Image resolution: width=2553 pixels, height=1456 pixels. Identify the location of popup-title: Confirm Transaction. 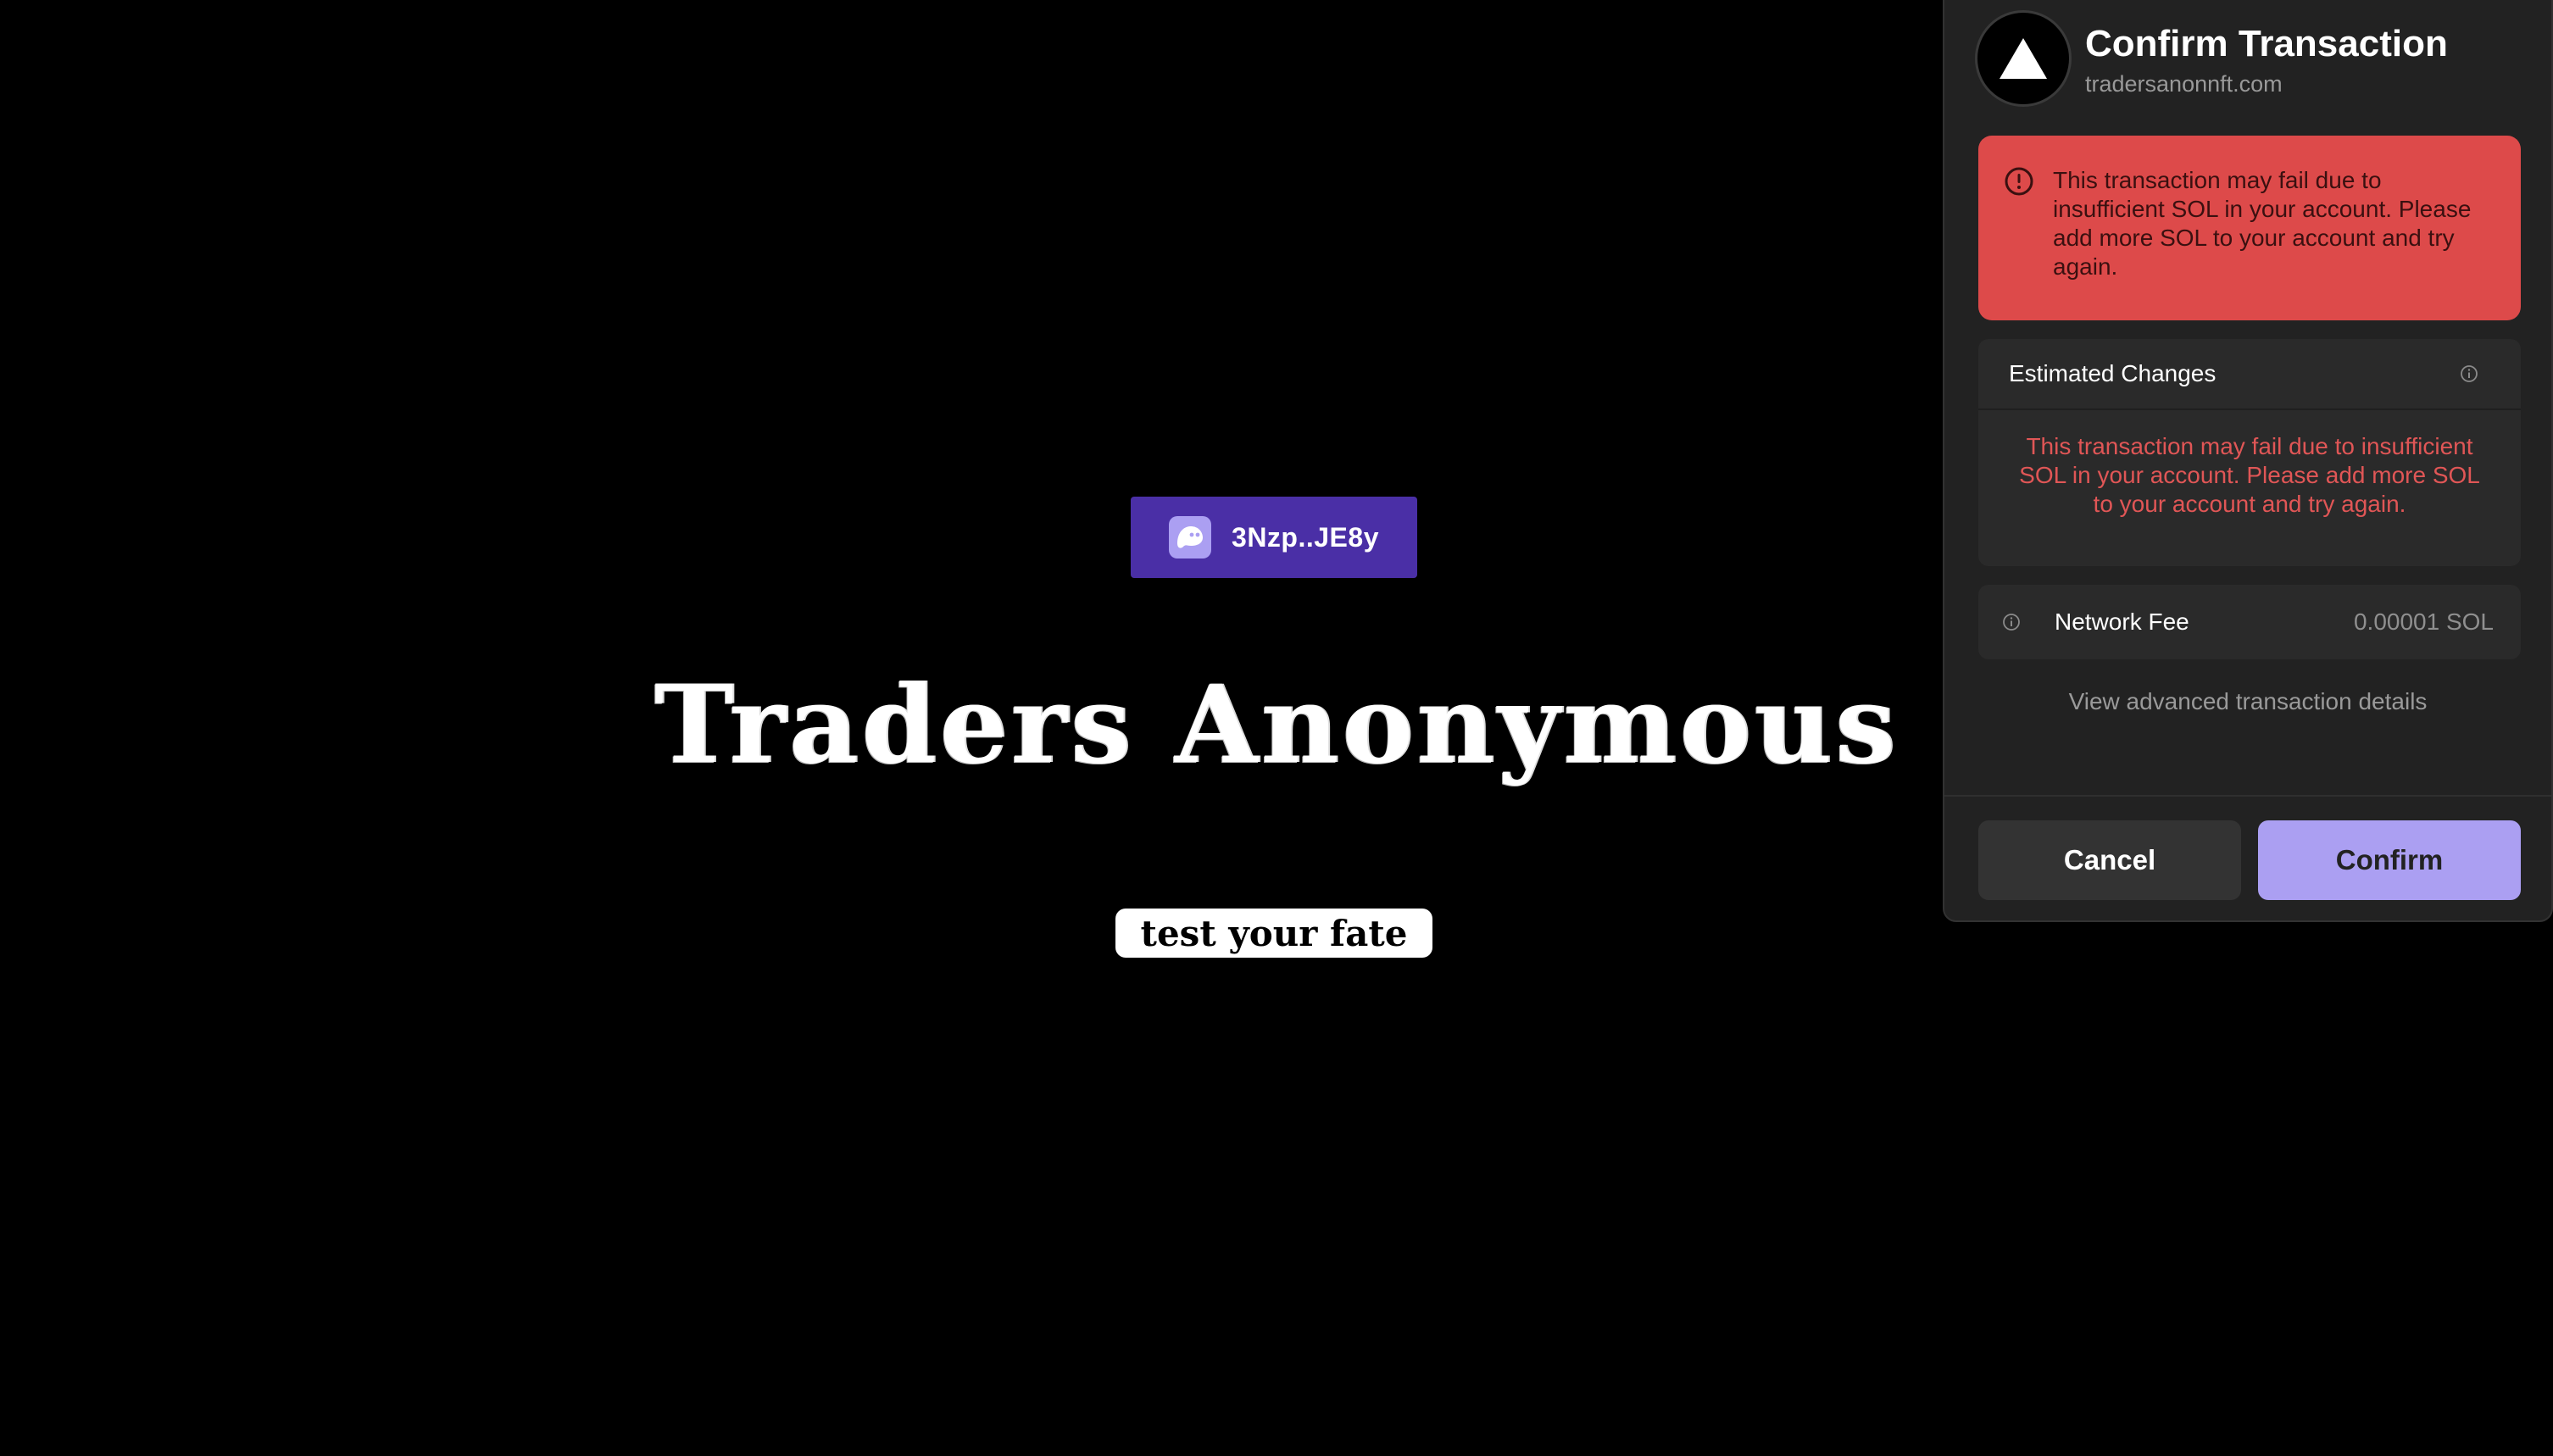
(2266, 43).